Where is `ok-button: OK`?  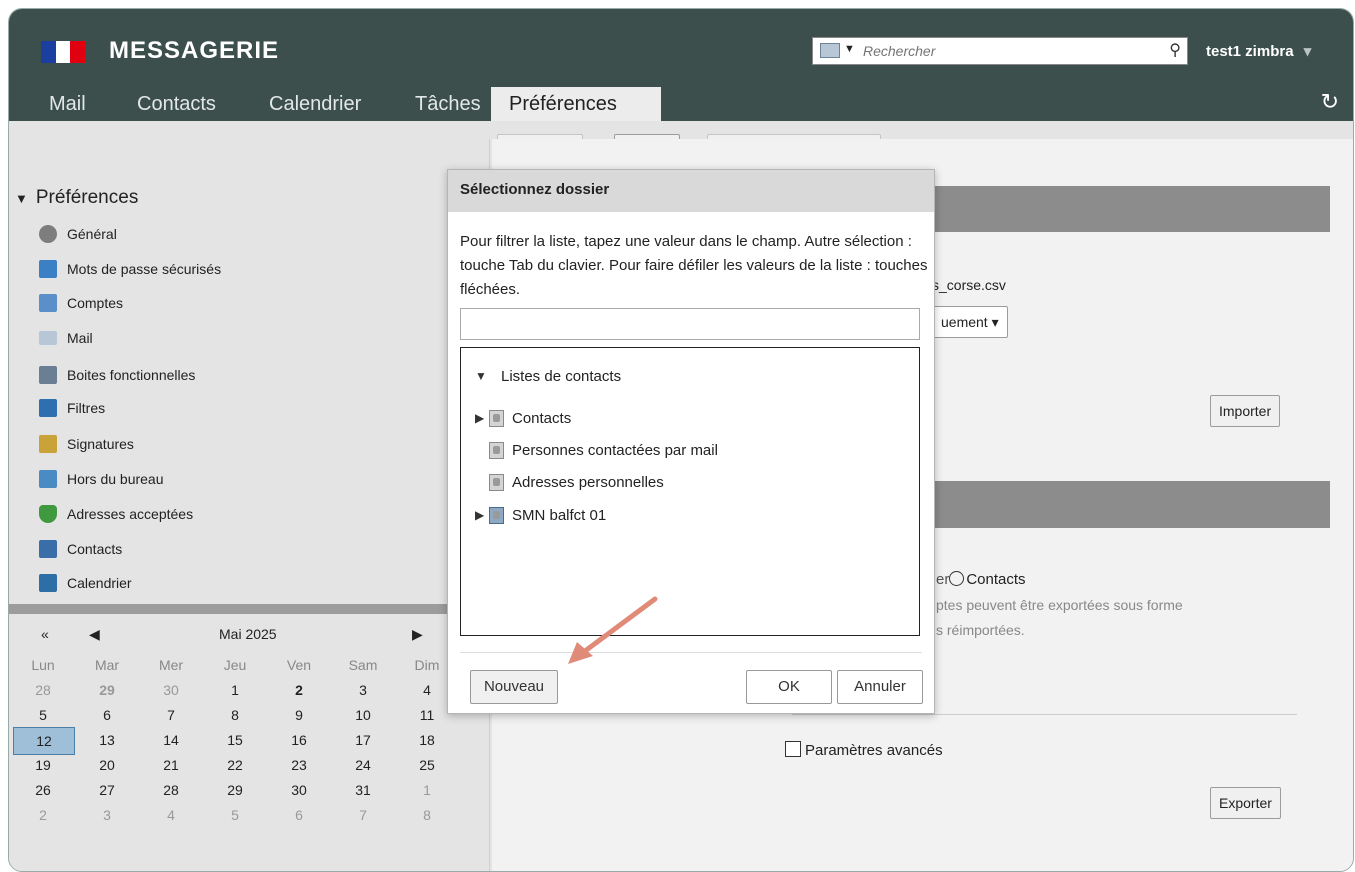 ok-button: OK is located at coordinates (789, 687).